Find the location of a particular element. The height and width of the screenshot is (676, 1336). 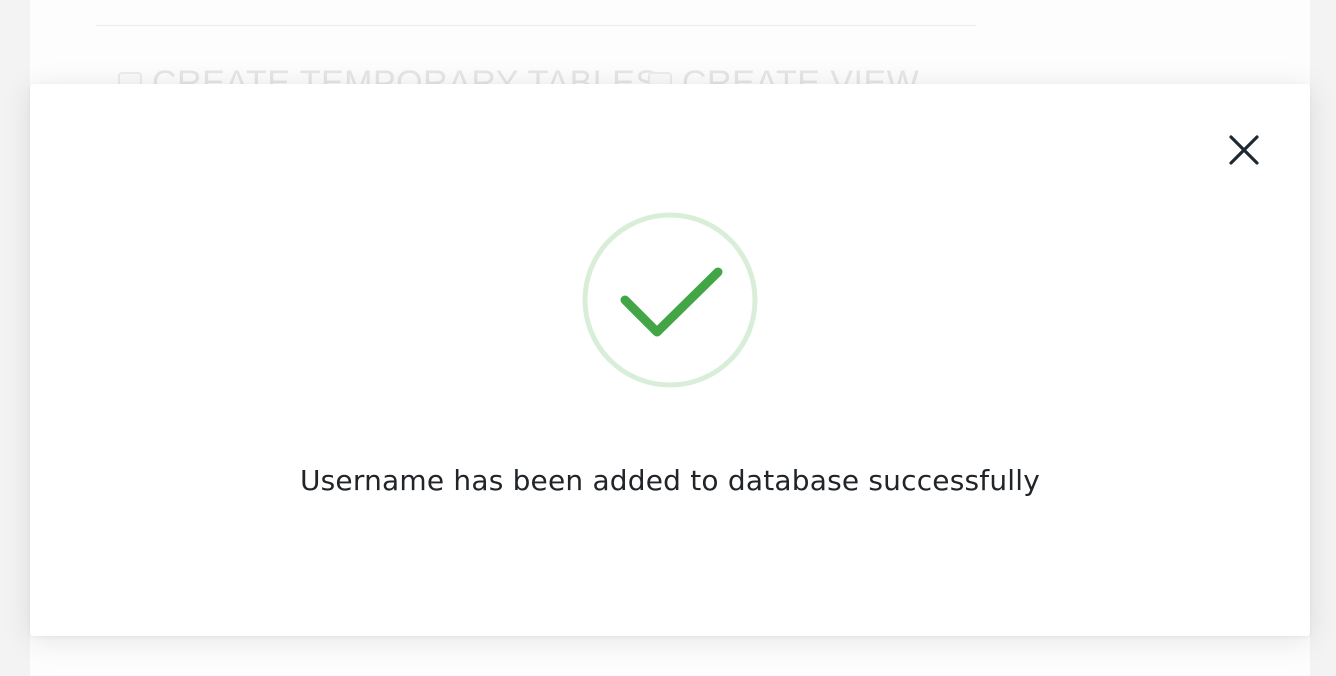

close-icon is located at coordinates (1244, 150).